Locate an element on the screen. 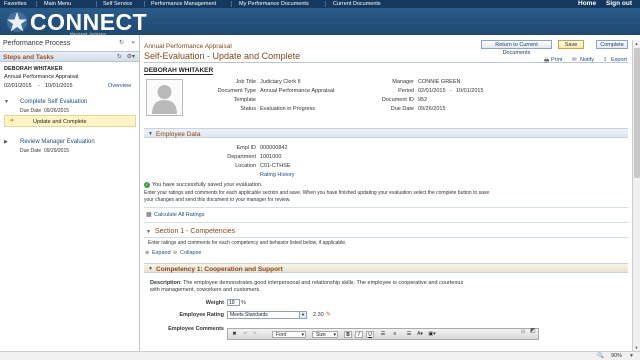 The image size is (640, 360). employee-name: DEBORAH WHITAKER is located at coordinates (33, 69).